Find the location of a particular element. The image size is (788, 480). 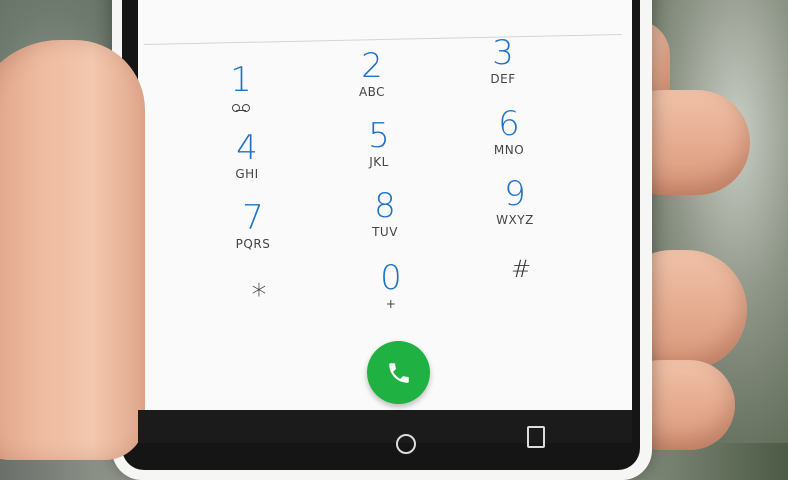

dialpad-key-4: 4 GHI is located at coordinates (247, 160).